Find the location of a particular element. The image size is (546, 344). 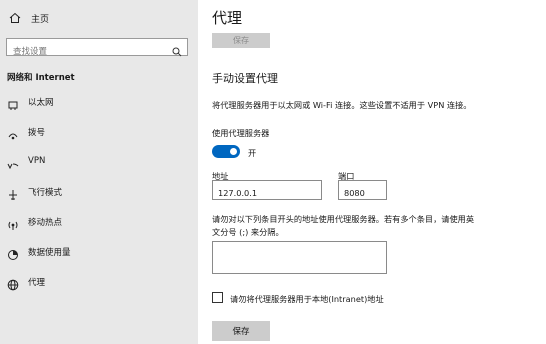

vpn-icon is located at coordinates (13, 163).